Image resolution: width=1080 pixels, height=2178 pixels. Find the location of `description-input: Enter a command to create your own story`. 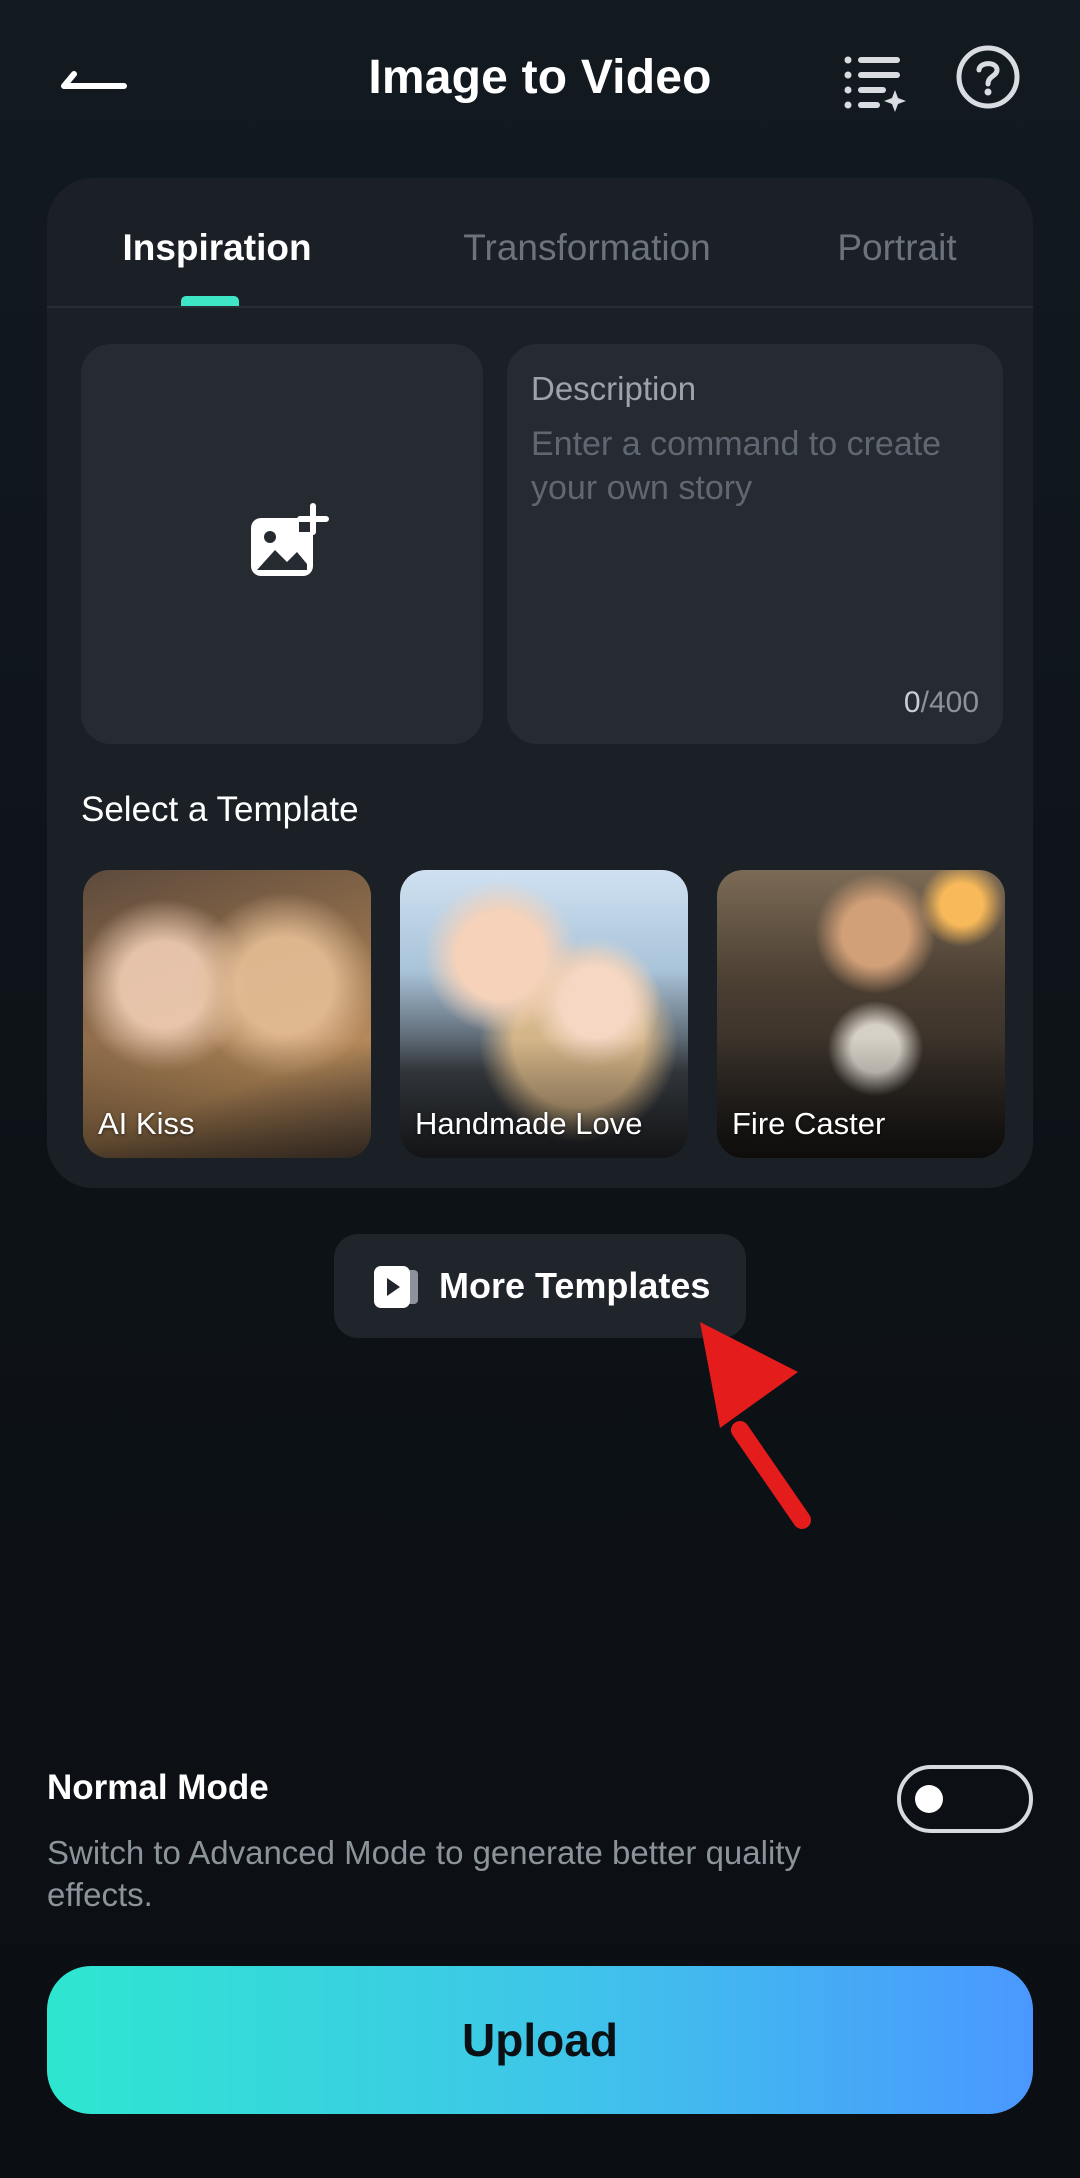

description-input: Enter a command to create your own story is located at coordinates (741, 477).